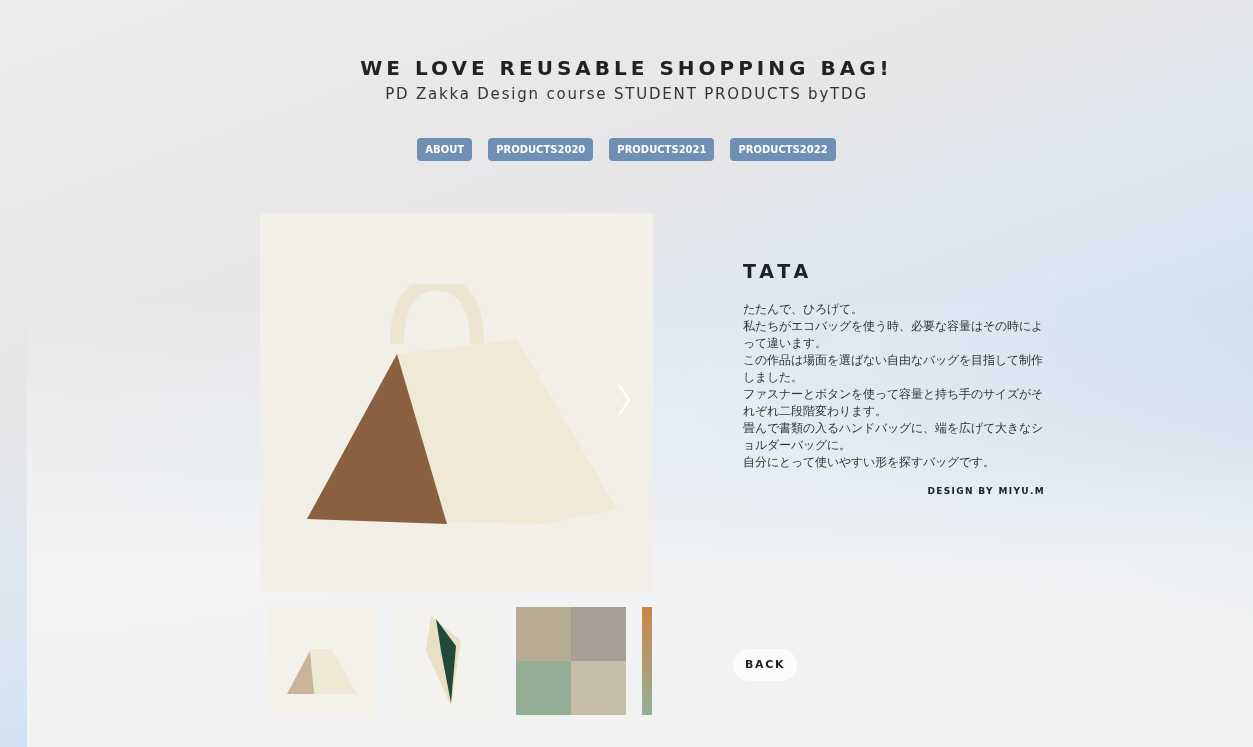 This screenshot has height=747, width=1253. I want to click on nav-link: PRODUCTS2021, so click(662, 149).